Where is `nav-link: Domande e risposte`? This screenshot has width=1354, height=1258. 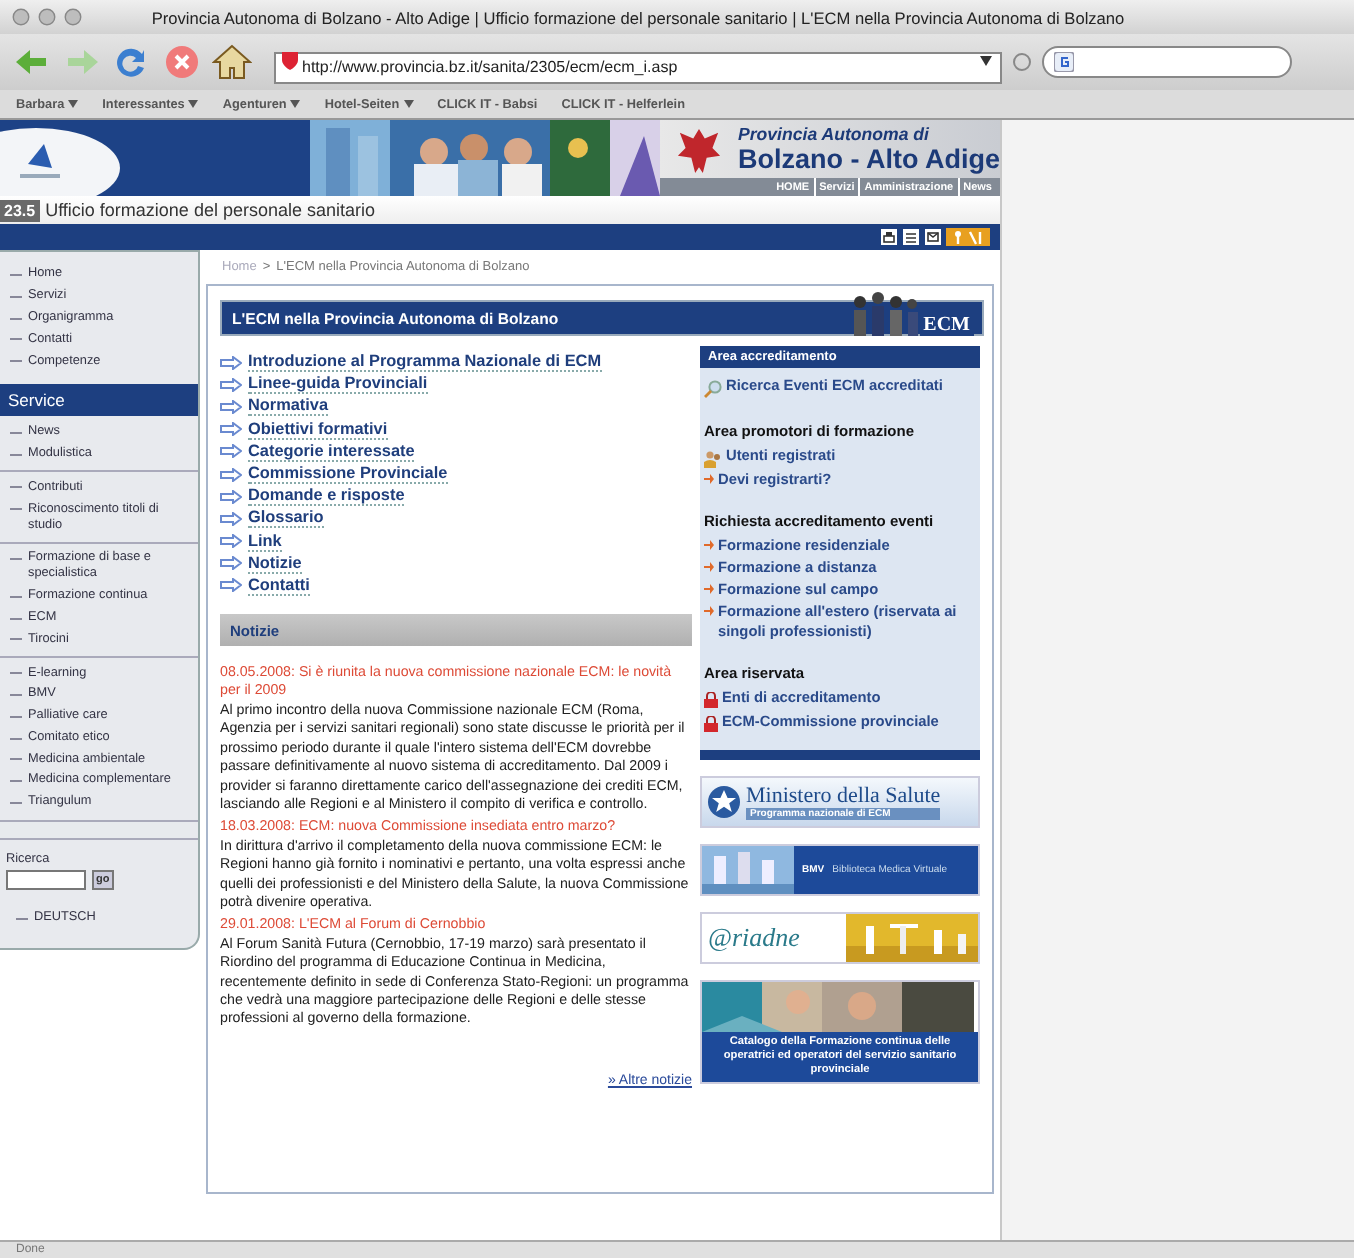
nav-link: Domande e risposte is located at coordinates (312, 497).